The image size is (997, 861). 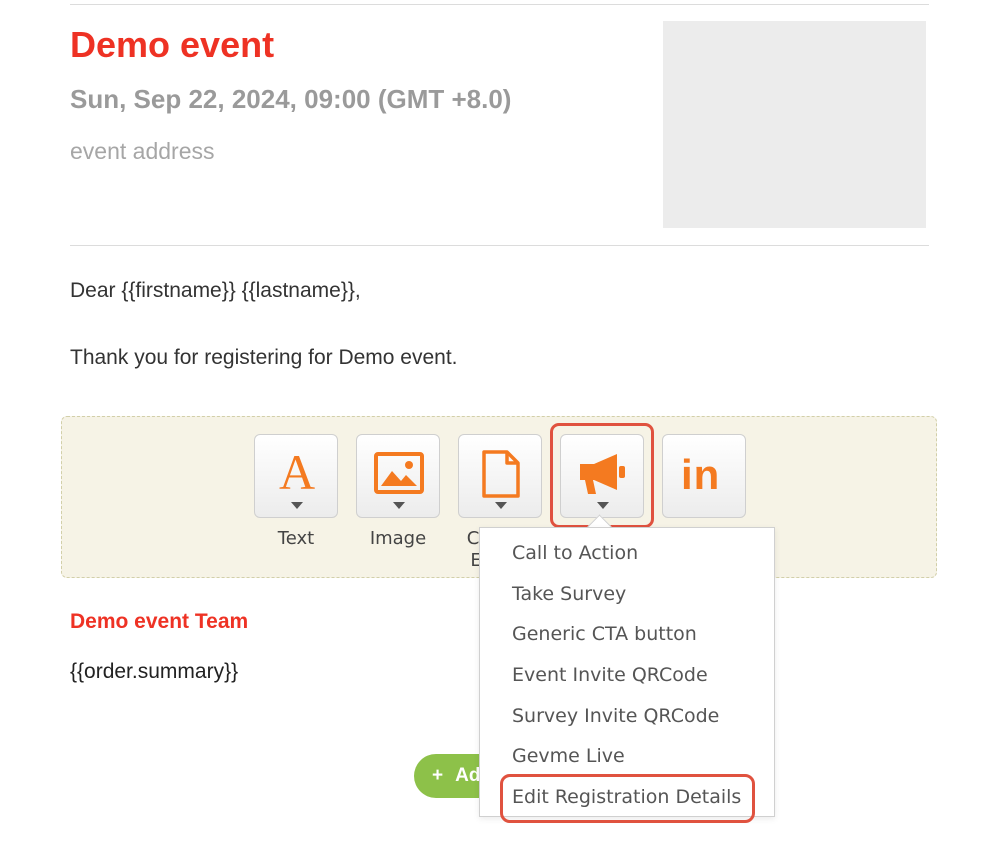 What do you see at coordinates (296, 538) in the screenshot?
I see `text-block-label: Text` at bounding box center [296, 538].